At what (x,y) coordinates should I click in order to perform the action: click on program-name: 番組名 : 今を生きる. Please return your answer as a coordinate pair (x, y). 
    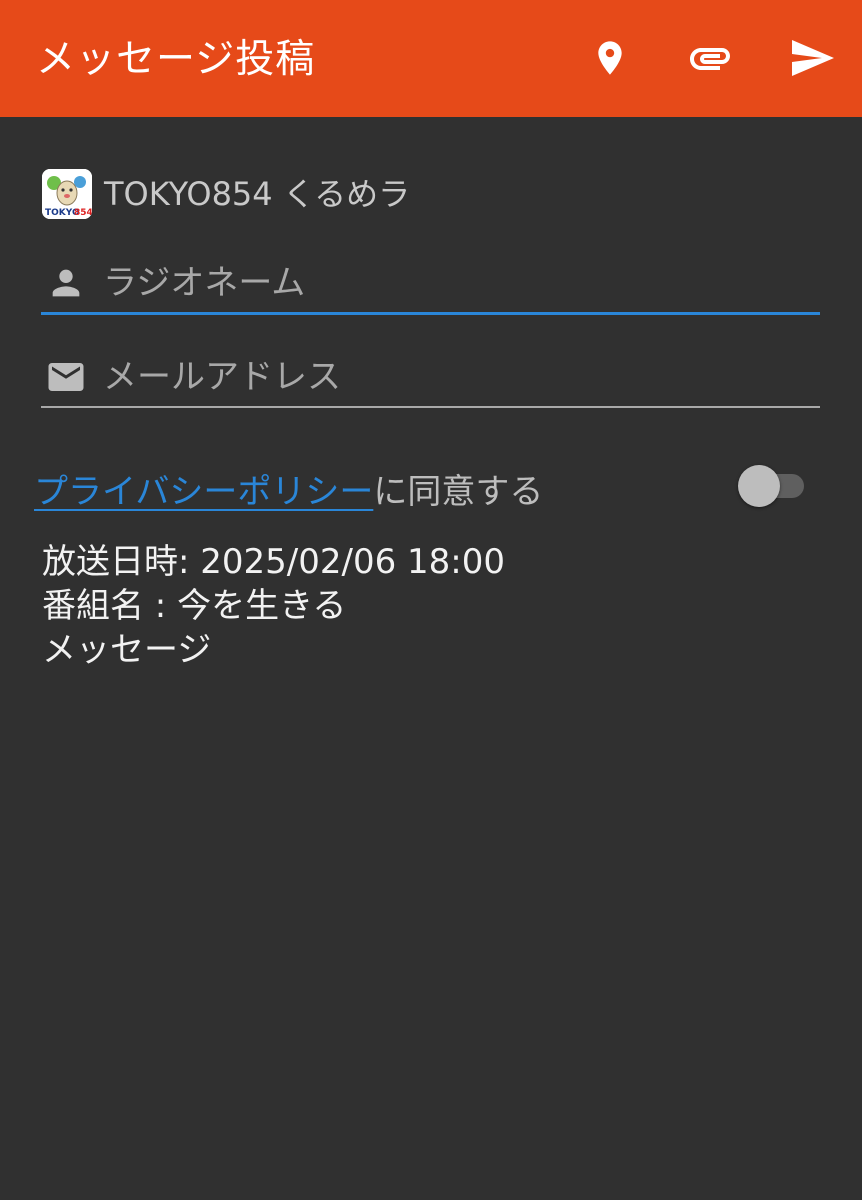
    Looking at the image, I should click on (194, 606).